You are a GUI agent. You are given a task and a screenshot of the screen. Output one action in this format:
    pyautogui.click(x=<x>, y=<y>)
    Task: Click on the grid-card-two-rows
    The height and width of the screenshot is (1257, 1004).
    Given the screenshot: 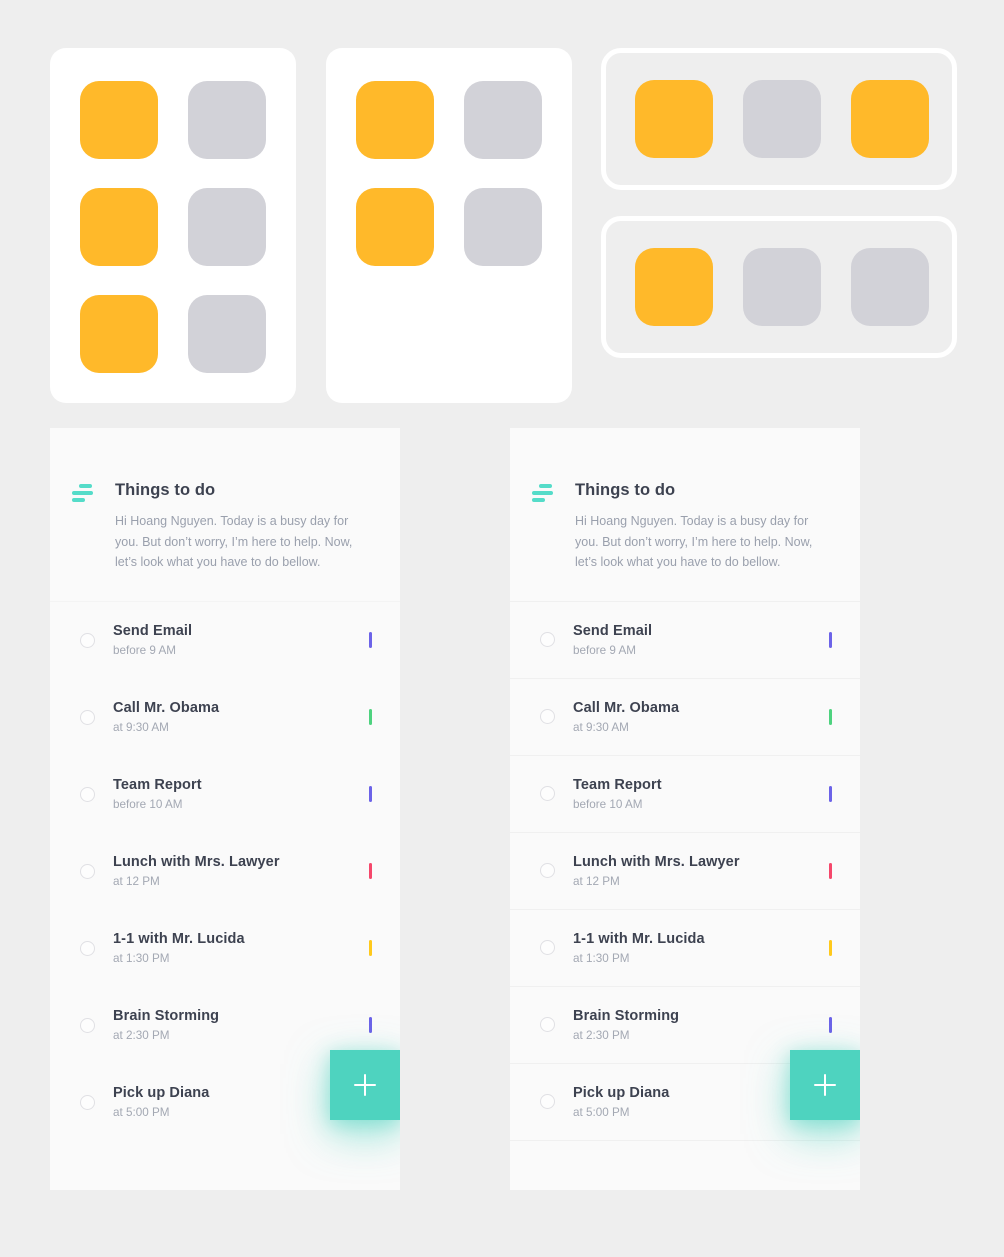 What is the action you would take?
    pyautogui.click(x=449, y=225)
    